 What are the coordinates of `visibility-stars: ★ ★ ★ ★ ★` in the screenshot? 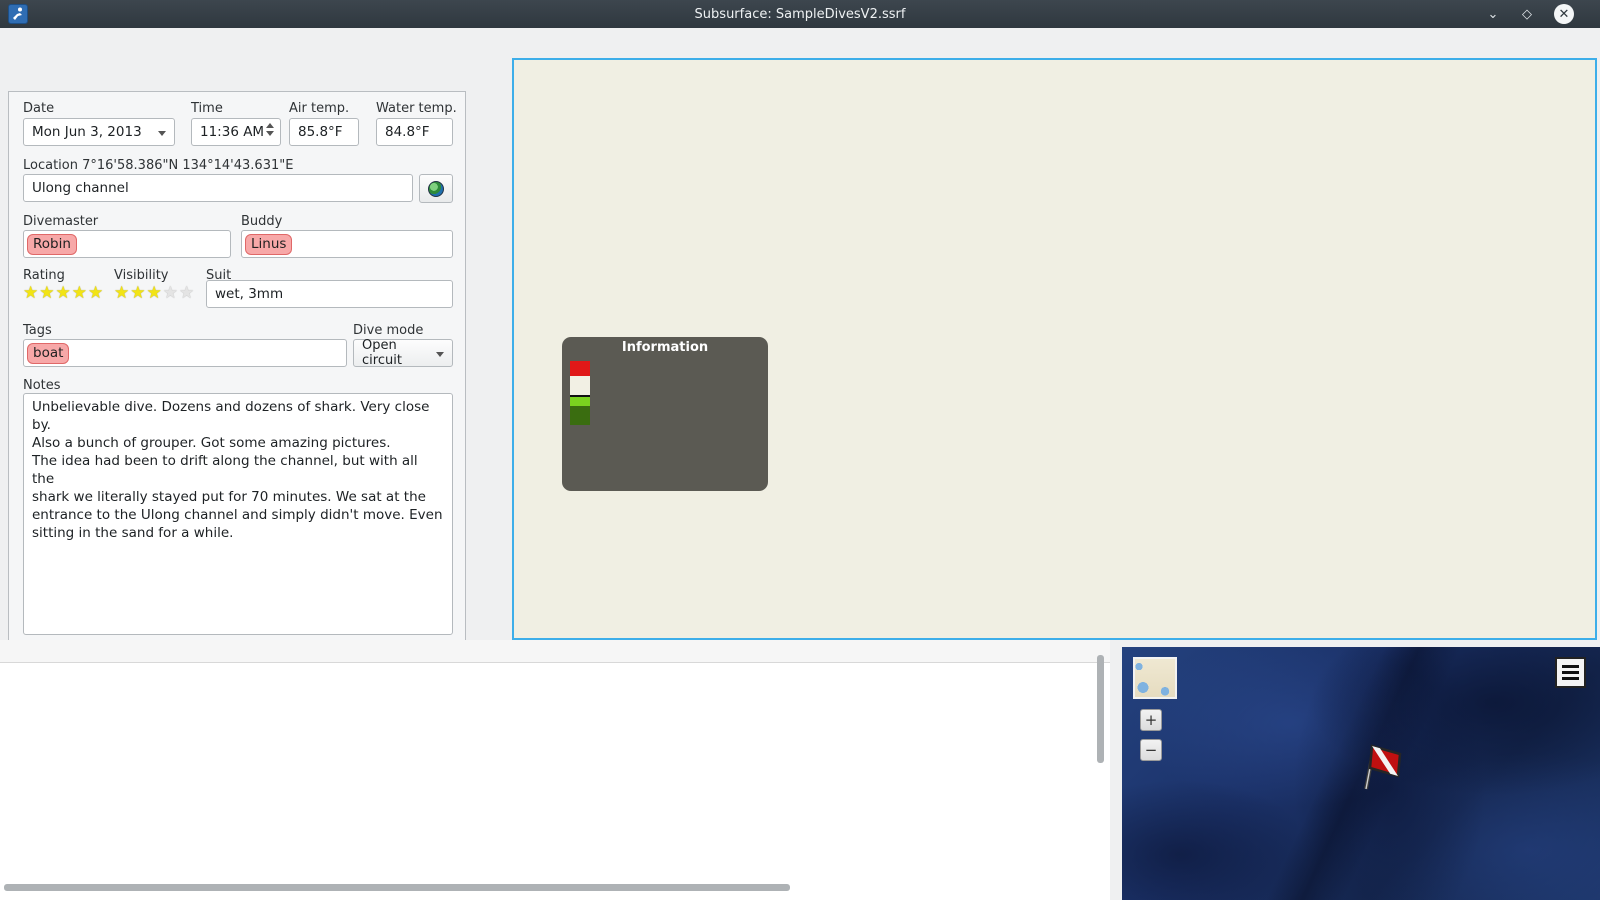 It's located at (154, 293).